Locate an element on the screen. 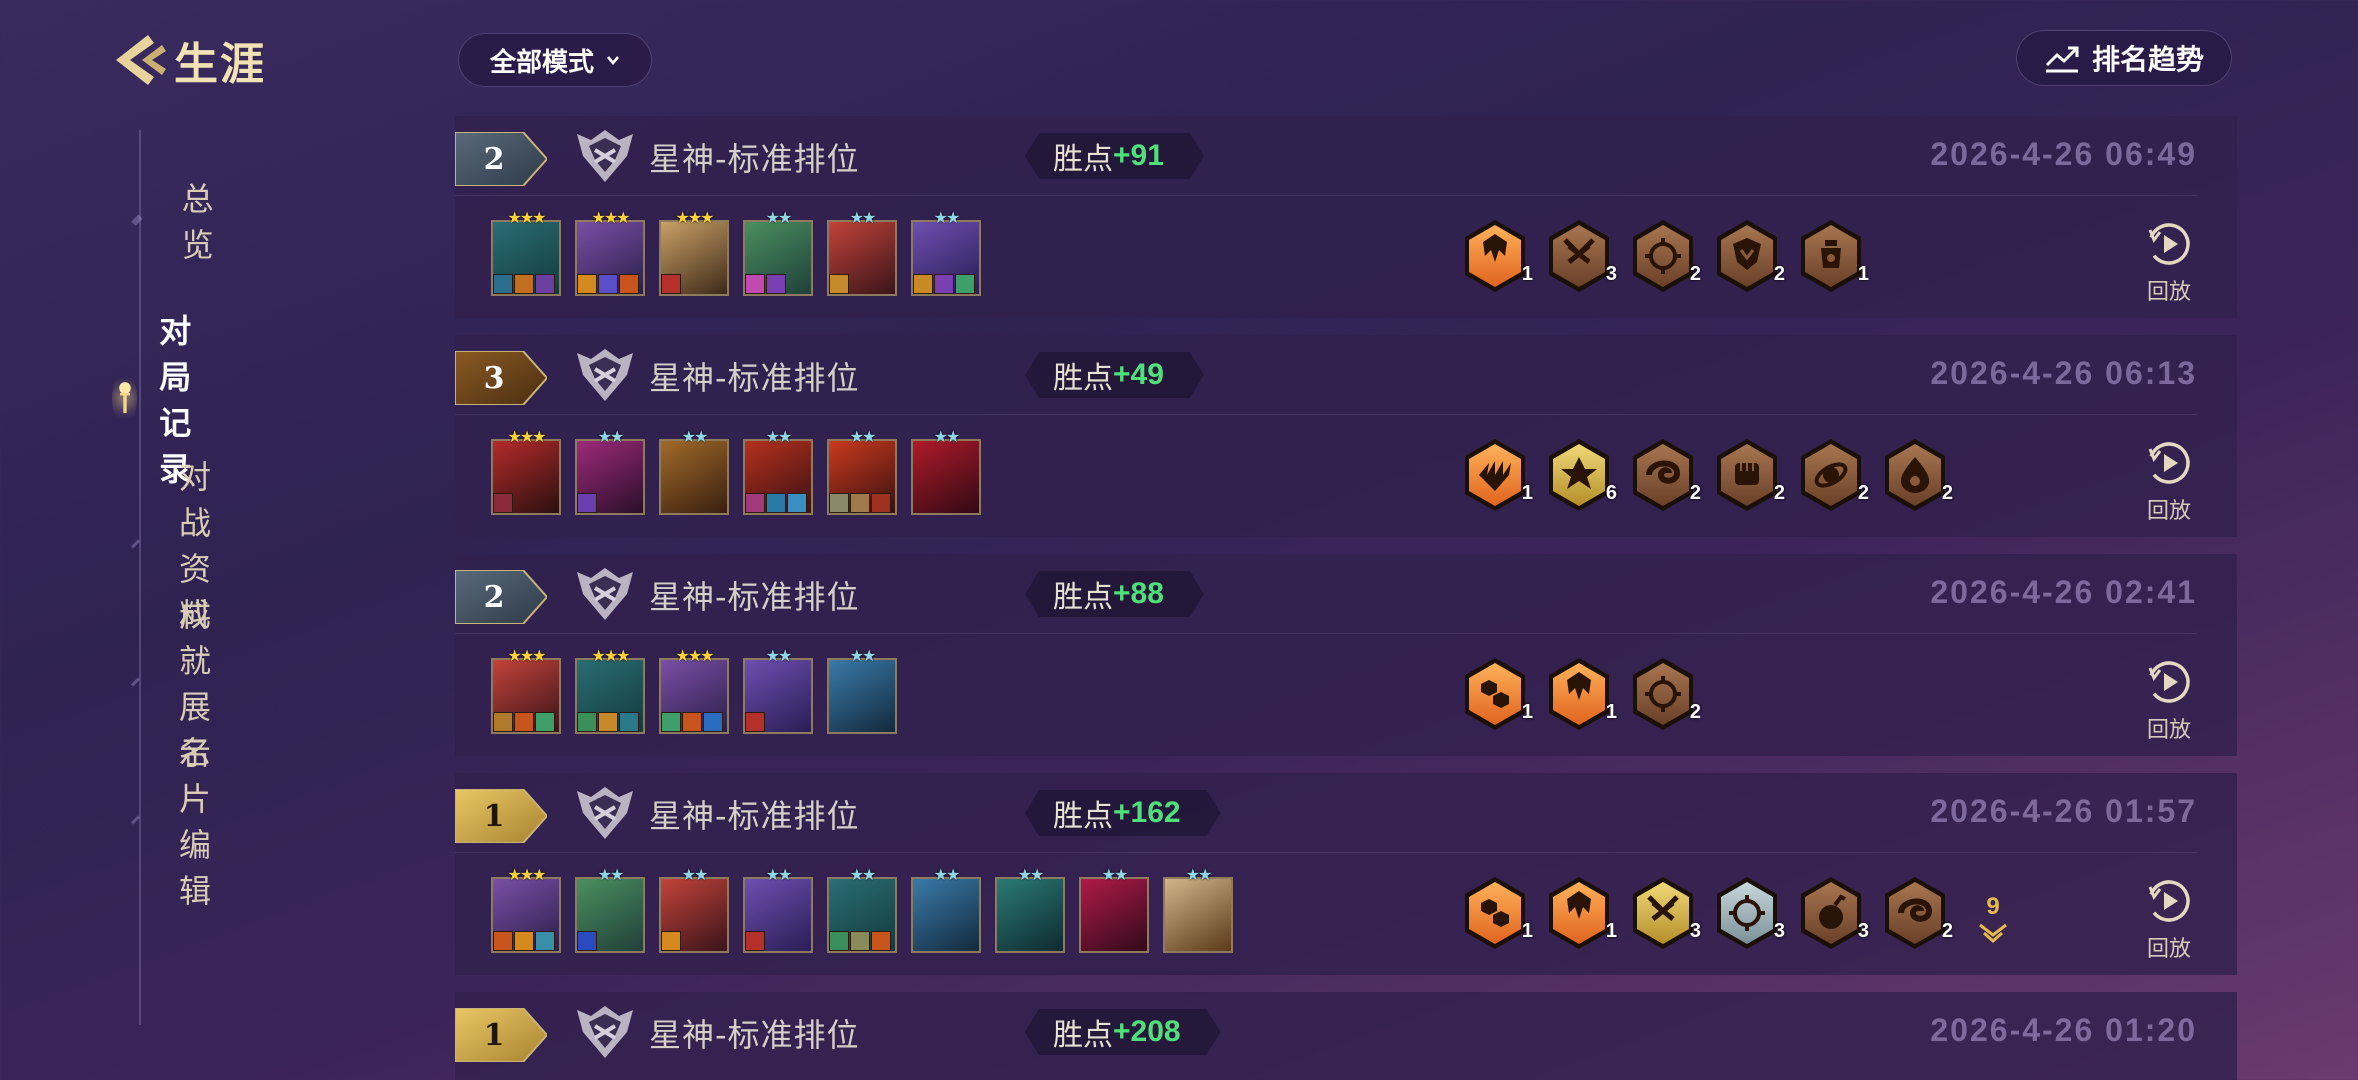 This screenshot has height=1080, width=2358. fist-icon: 2 is located at coordinates (1748, 475).